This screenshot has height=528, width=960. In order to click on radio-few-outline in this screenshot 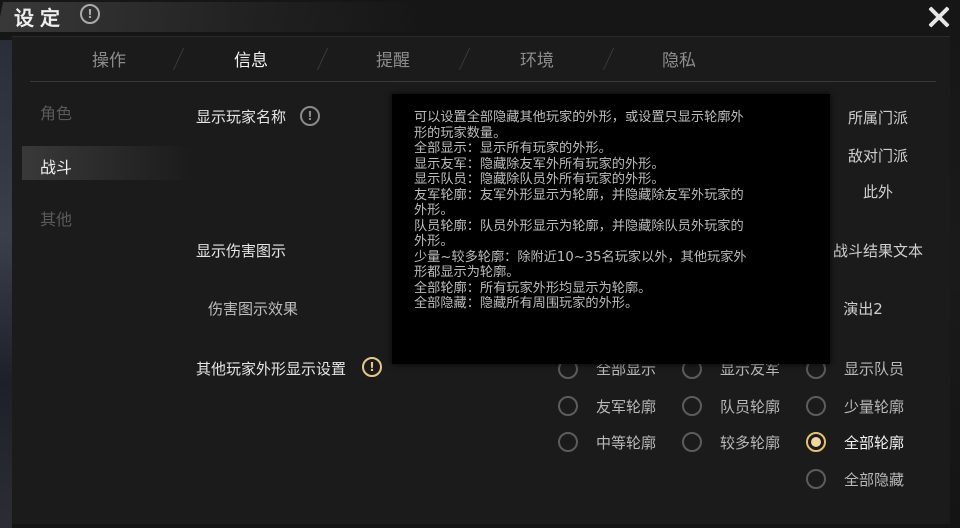, I will do `click(816, 406)`.